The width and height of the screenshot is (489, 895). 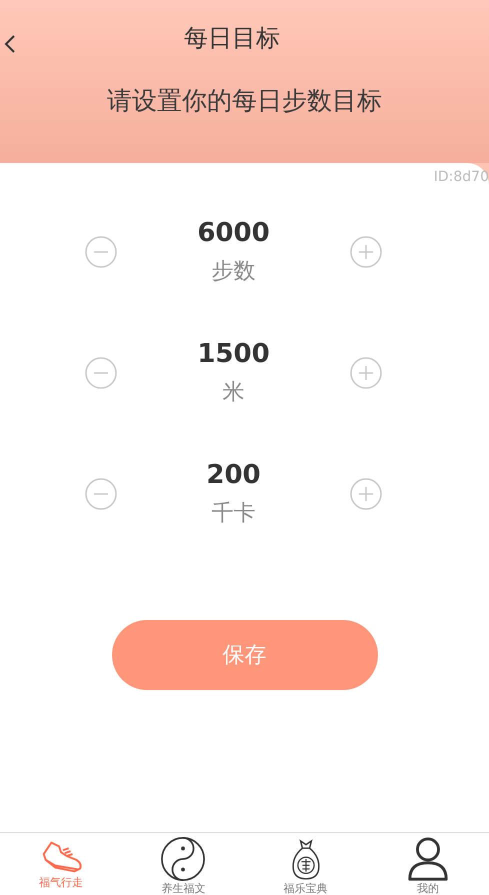 What do you see at coordinates (10, 44) in the screenshot?
I see `back-icon` at bounding box center [10, 44].